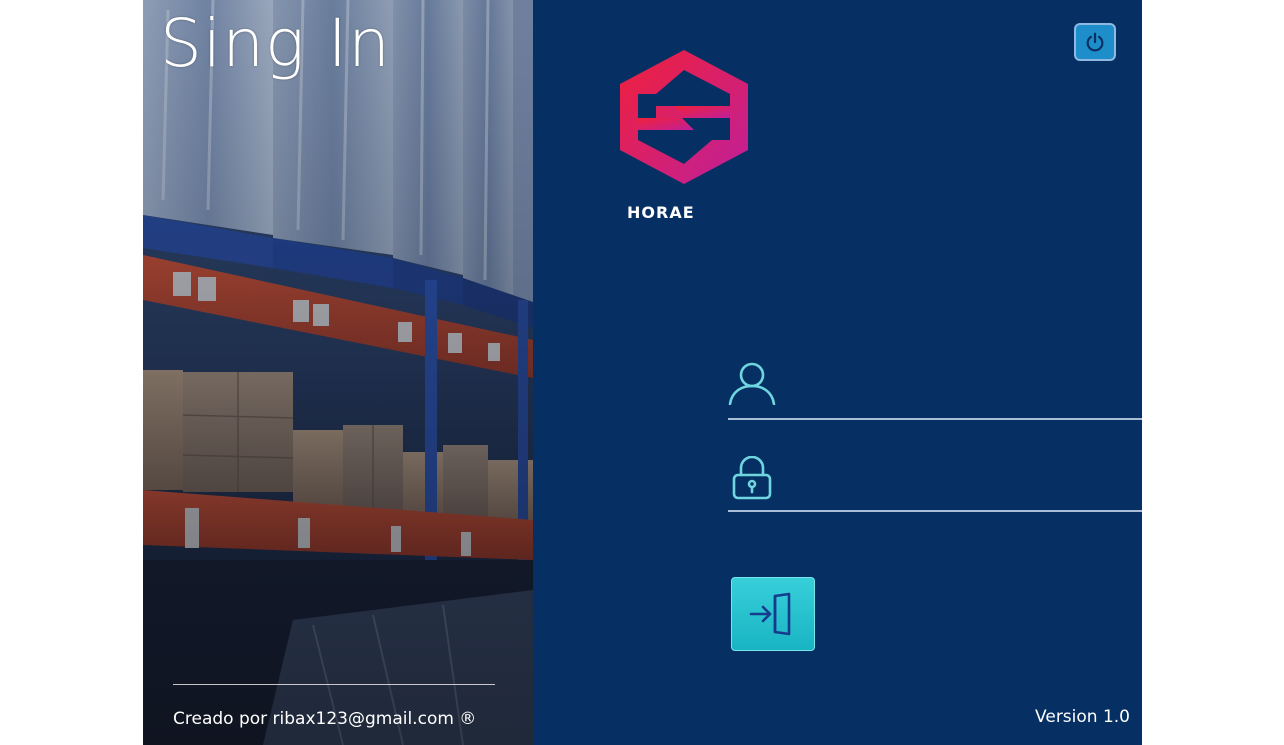  I want to click on lock-icon, so click(752, 478).